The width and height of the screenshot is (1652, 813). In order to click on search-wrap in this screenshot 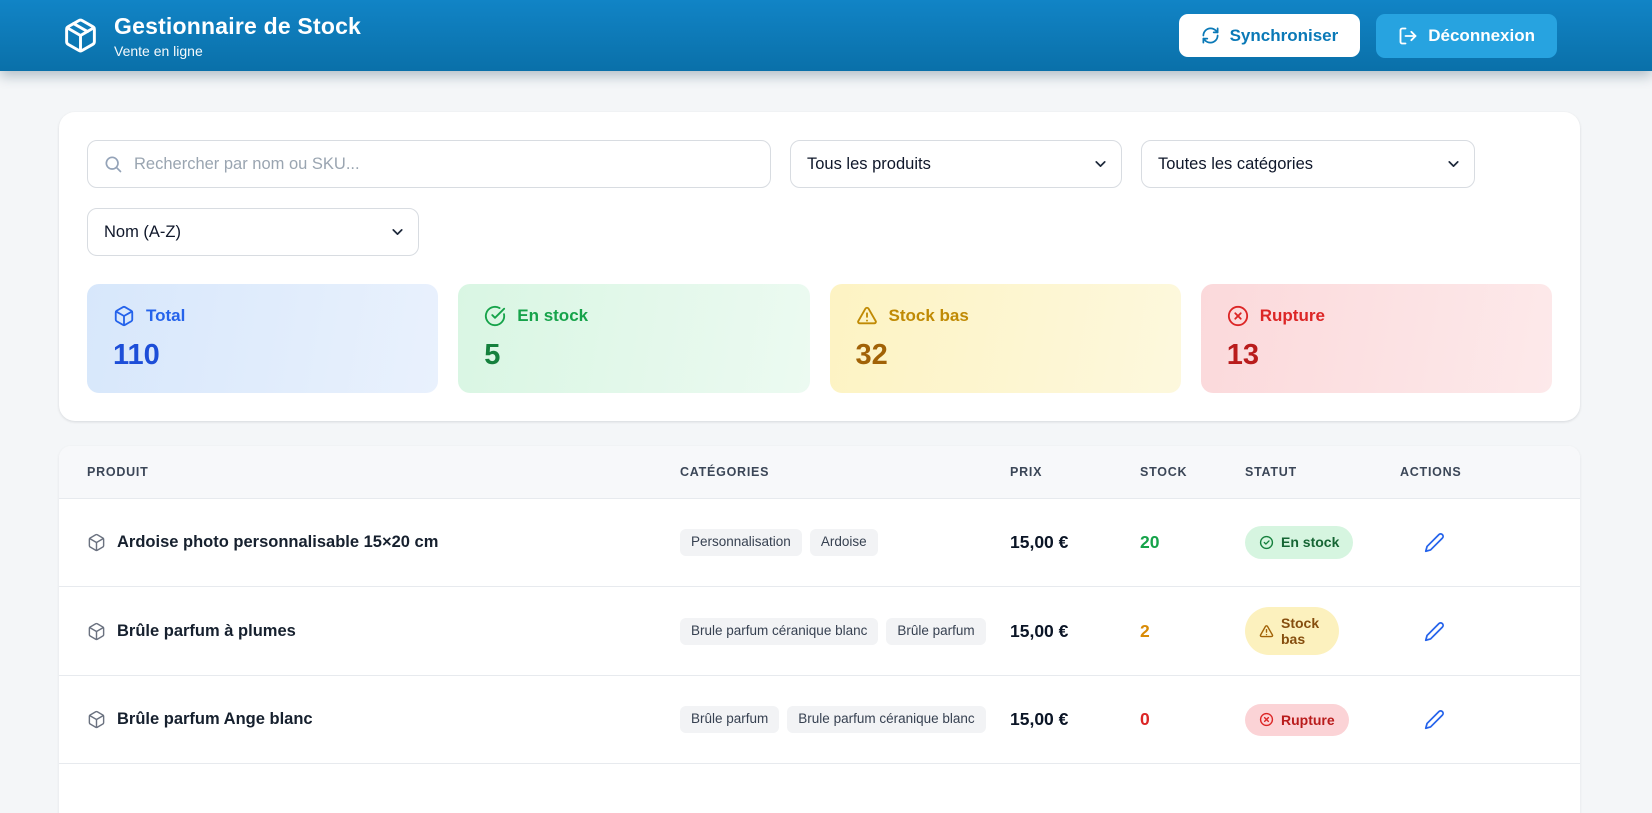, I will do `click(429, 164)`.